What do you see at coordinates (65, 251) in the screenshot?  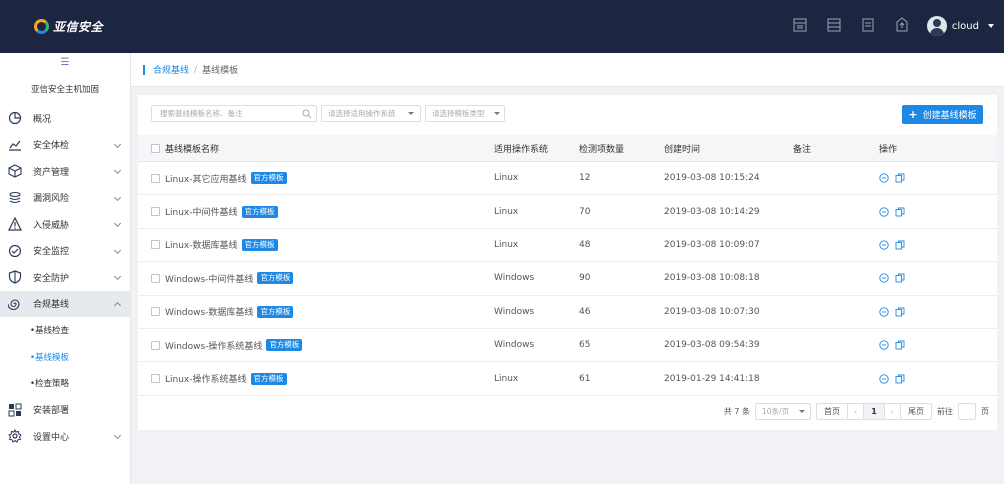 I see `sidebar-item-monitoring: 安全监控` at bounding box center [65, 251].